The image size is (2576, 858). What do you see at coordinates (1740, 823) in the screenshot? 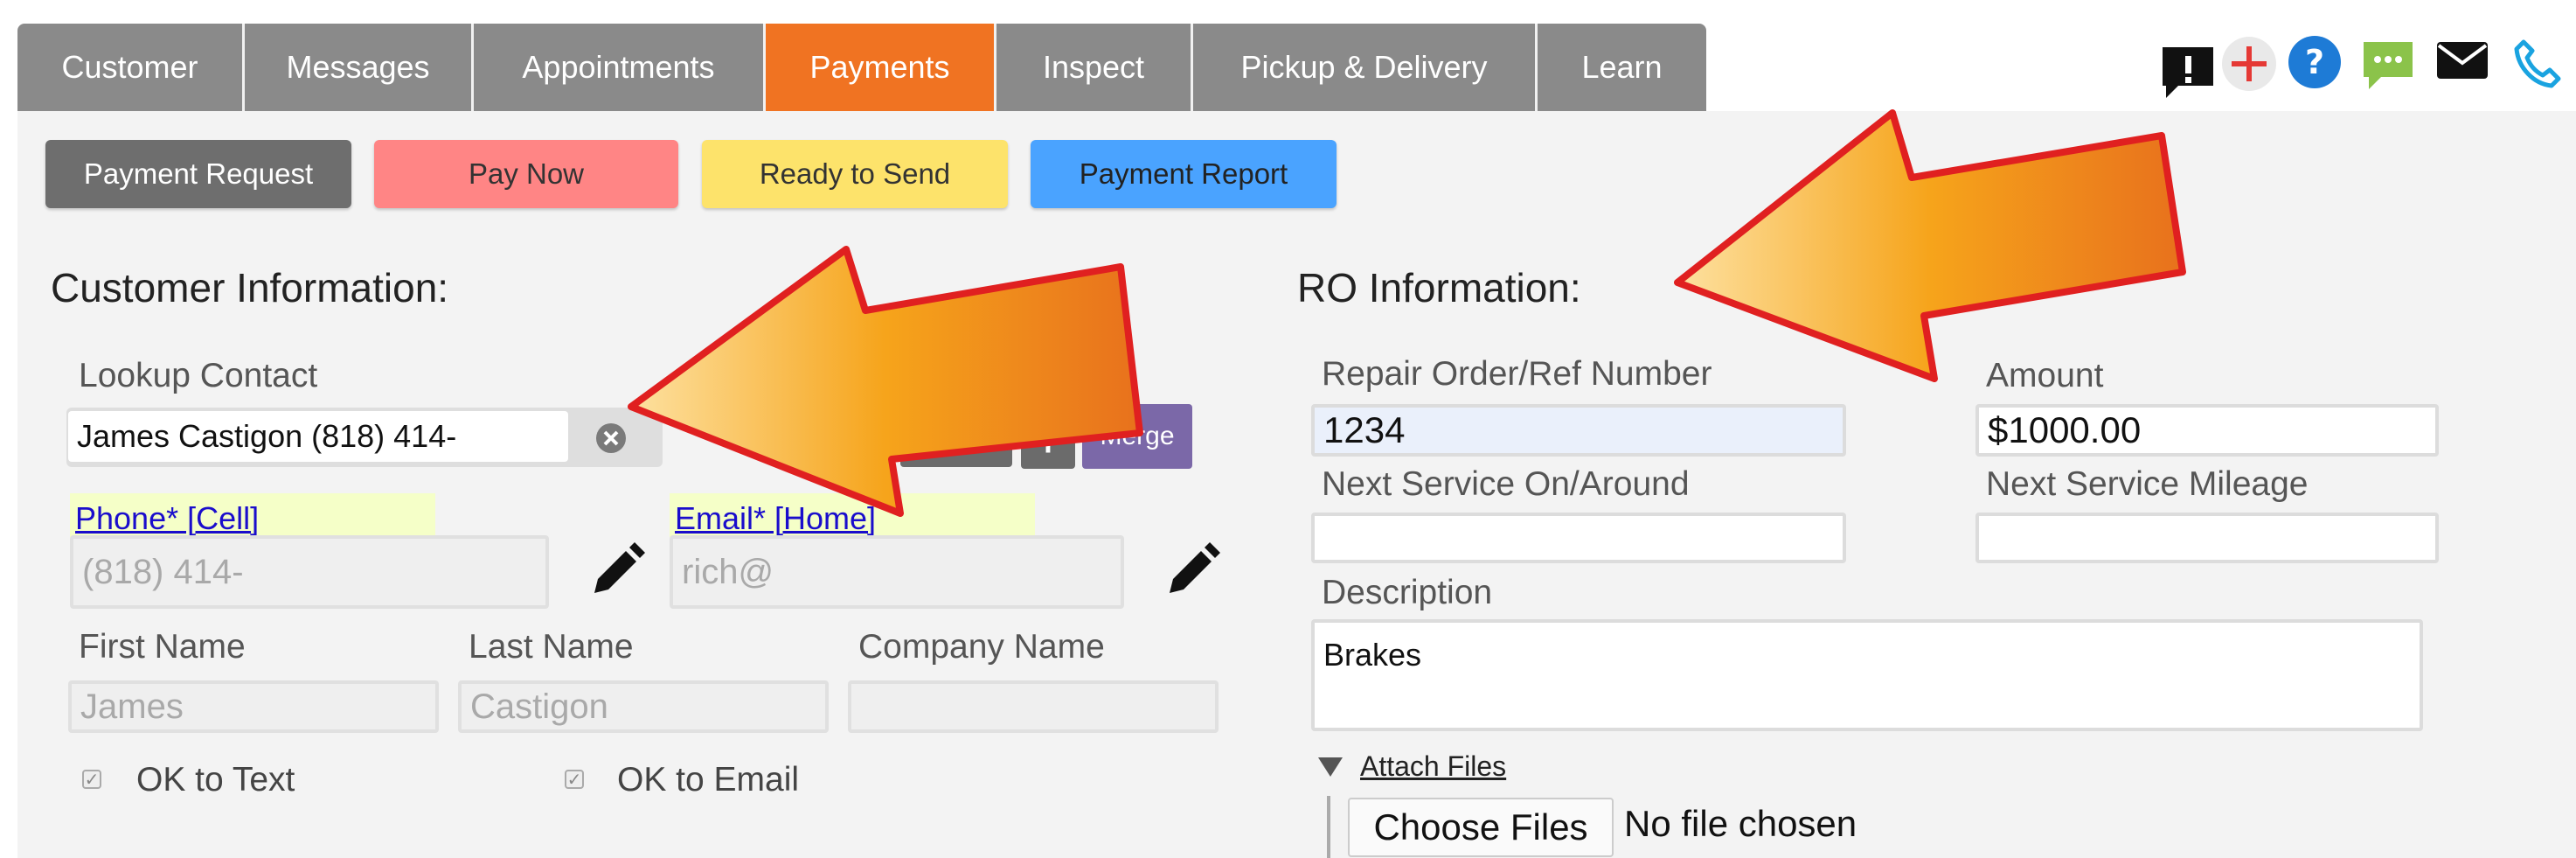
I see `no-file-text: No file chosen` at bounding box center [1740, 823].